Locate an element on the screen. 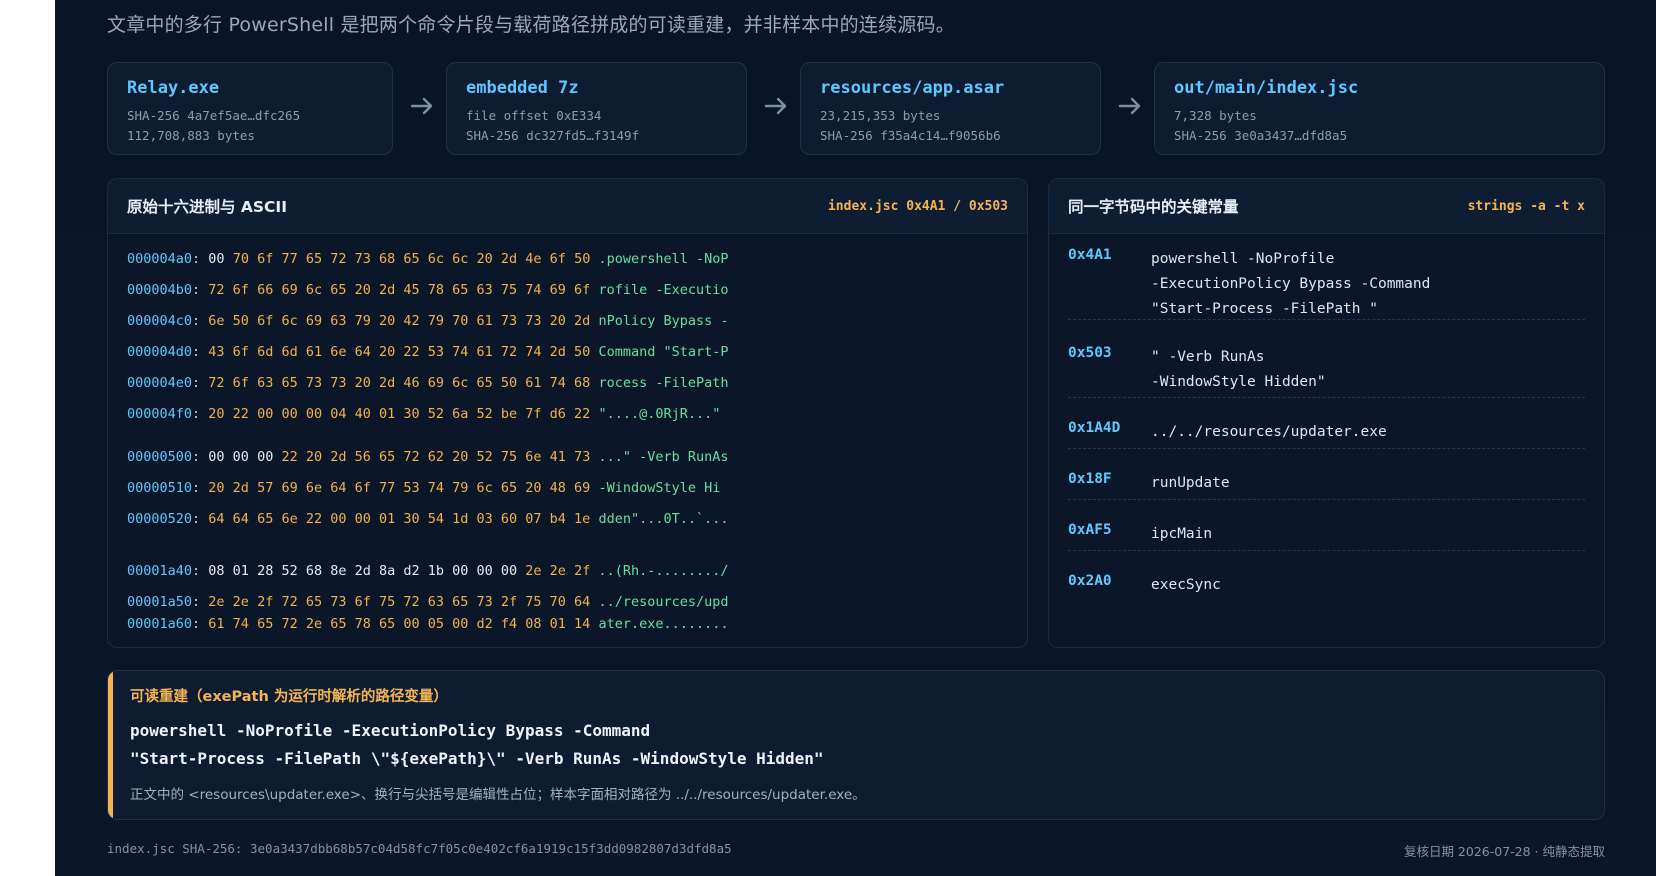 The height and width of the screenshot is (876, 1656). artifact-detail: file offset 0xE334 is located at coordinates (534, 115).